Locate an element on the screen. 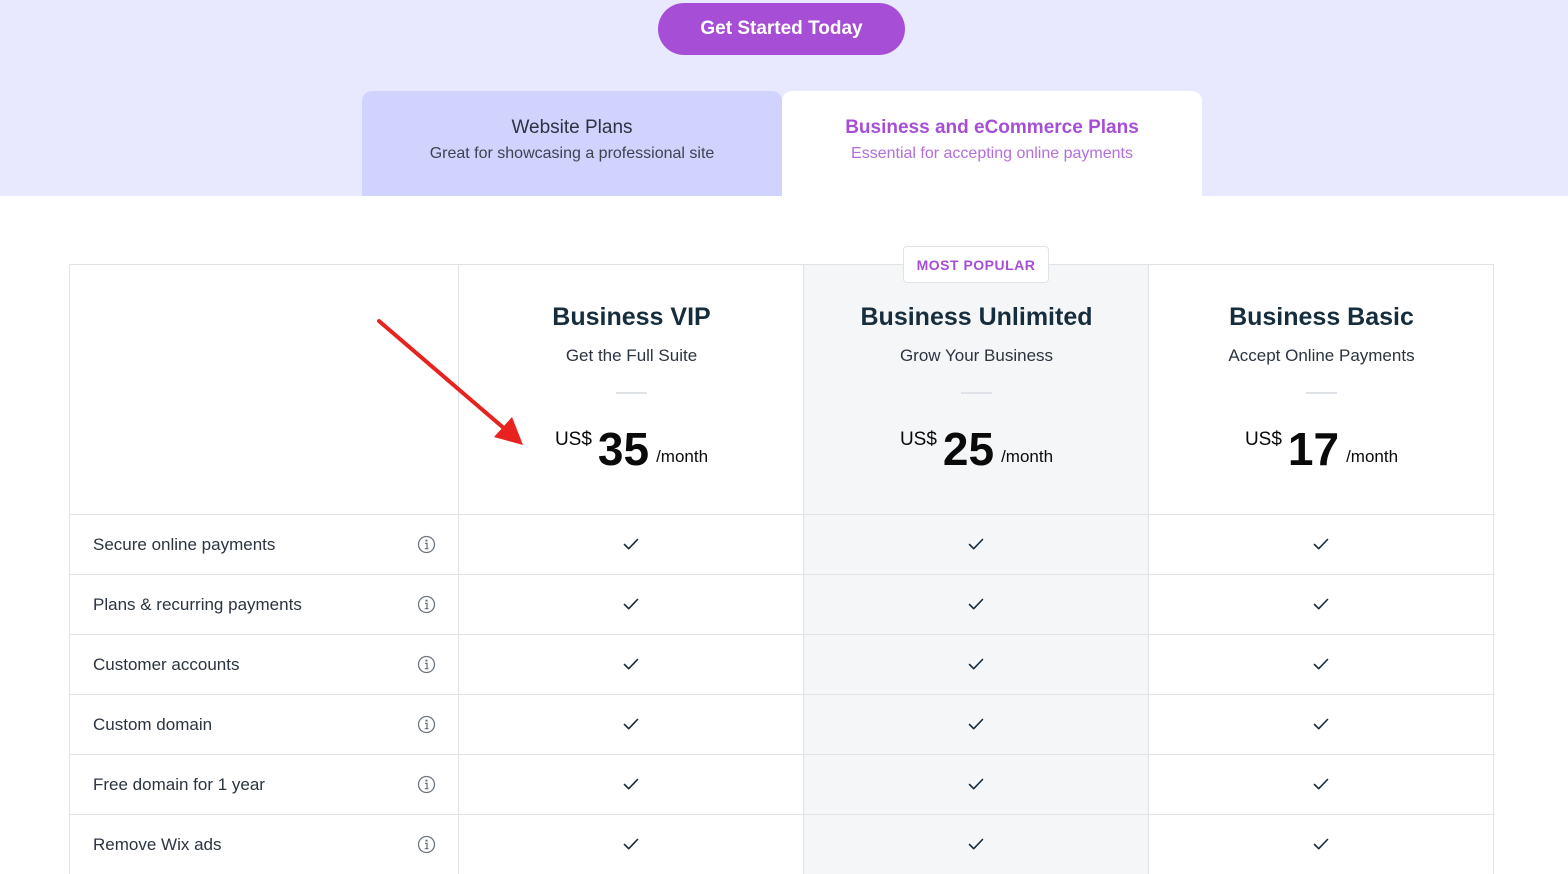 This screenshot has height=874, width=1568. feature-label: Custom domain is located at coordinates (153, 724).